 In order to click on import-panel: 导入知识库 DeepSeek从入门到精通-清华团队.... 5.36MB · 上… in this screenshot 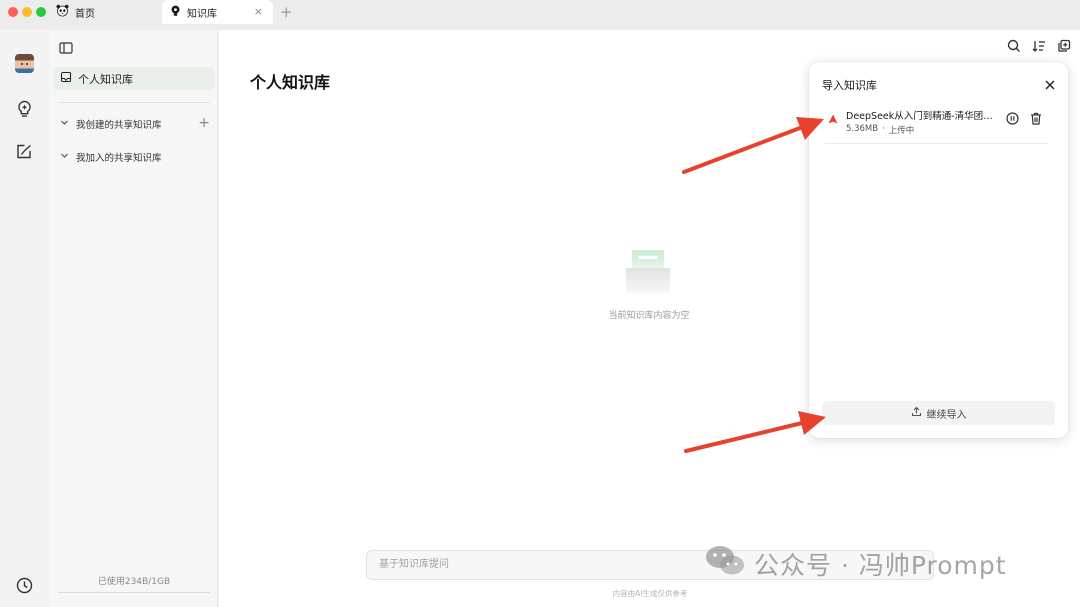, I will do `click(938, 250)`.